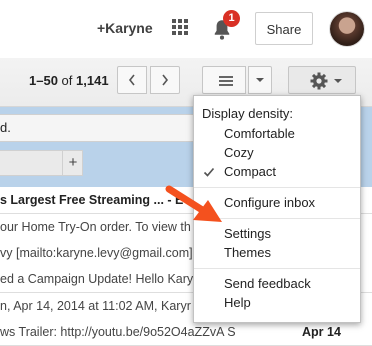 Image resolution: width=372 pixels, height=346 pixels. Describe the element at coordinates (259, 134) in the screenshot. I see `menu-item-comfortable: Comfortable` at that location.